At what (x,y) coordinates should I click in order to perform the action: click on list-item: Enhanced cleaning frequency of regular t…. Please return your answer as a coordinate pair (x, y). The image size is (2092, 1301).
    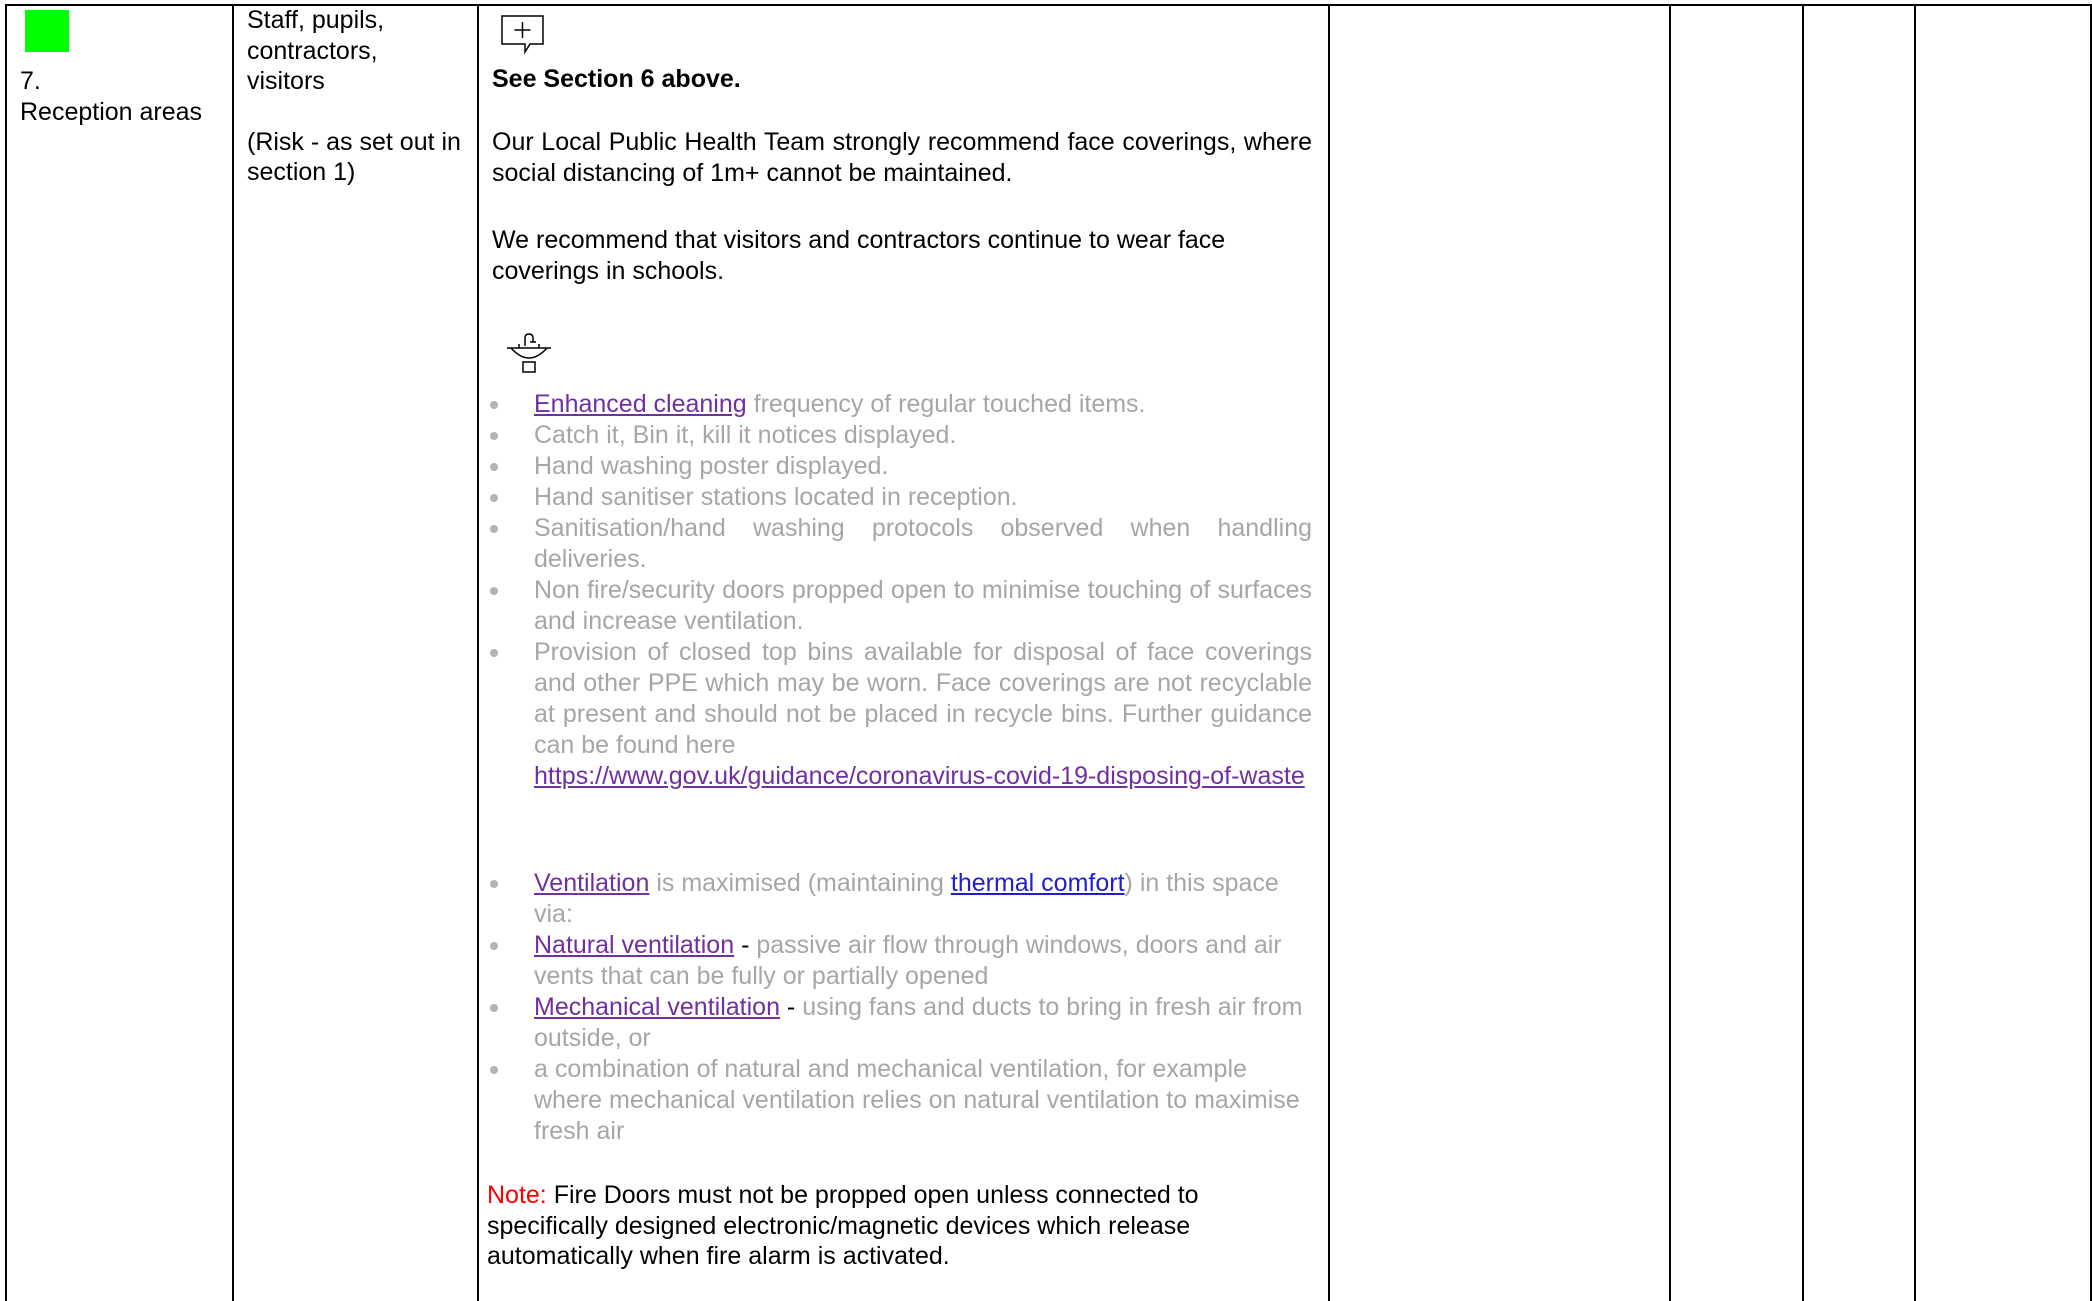
    Looking at the image, I should click on (901, 404).